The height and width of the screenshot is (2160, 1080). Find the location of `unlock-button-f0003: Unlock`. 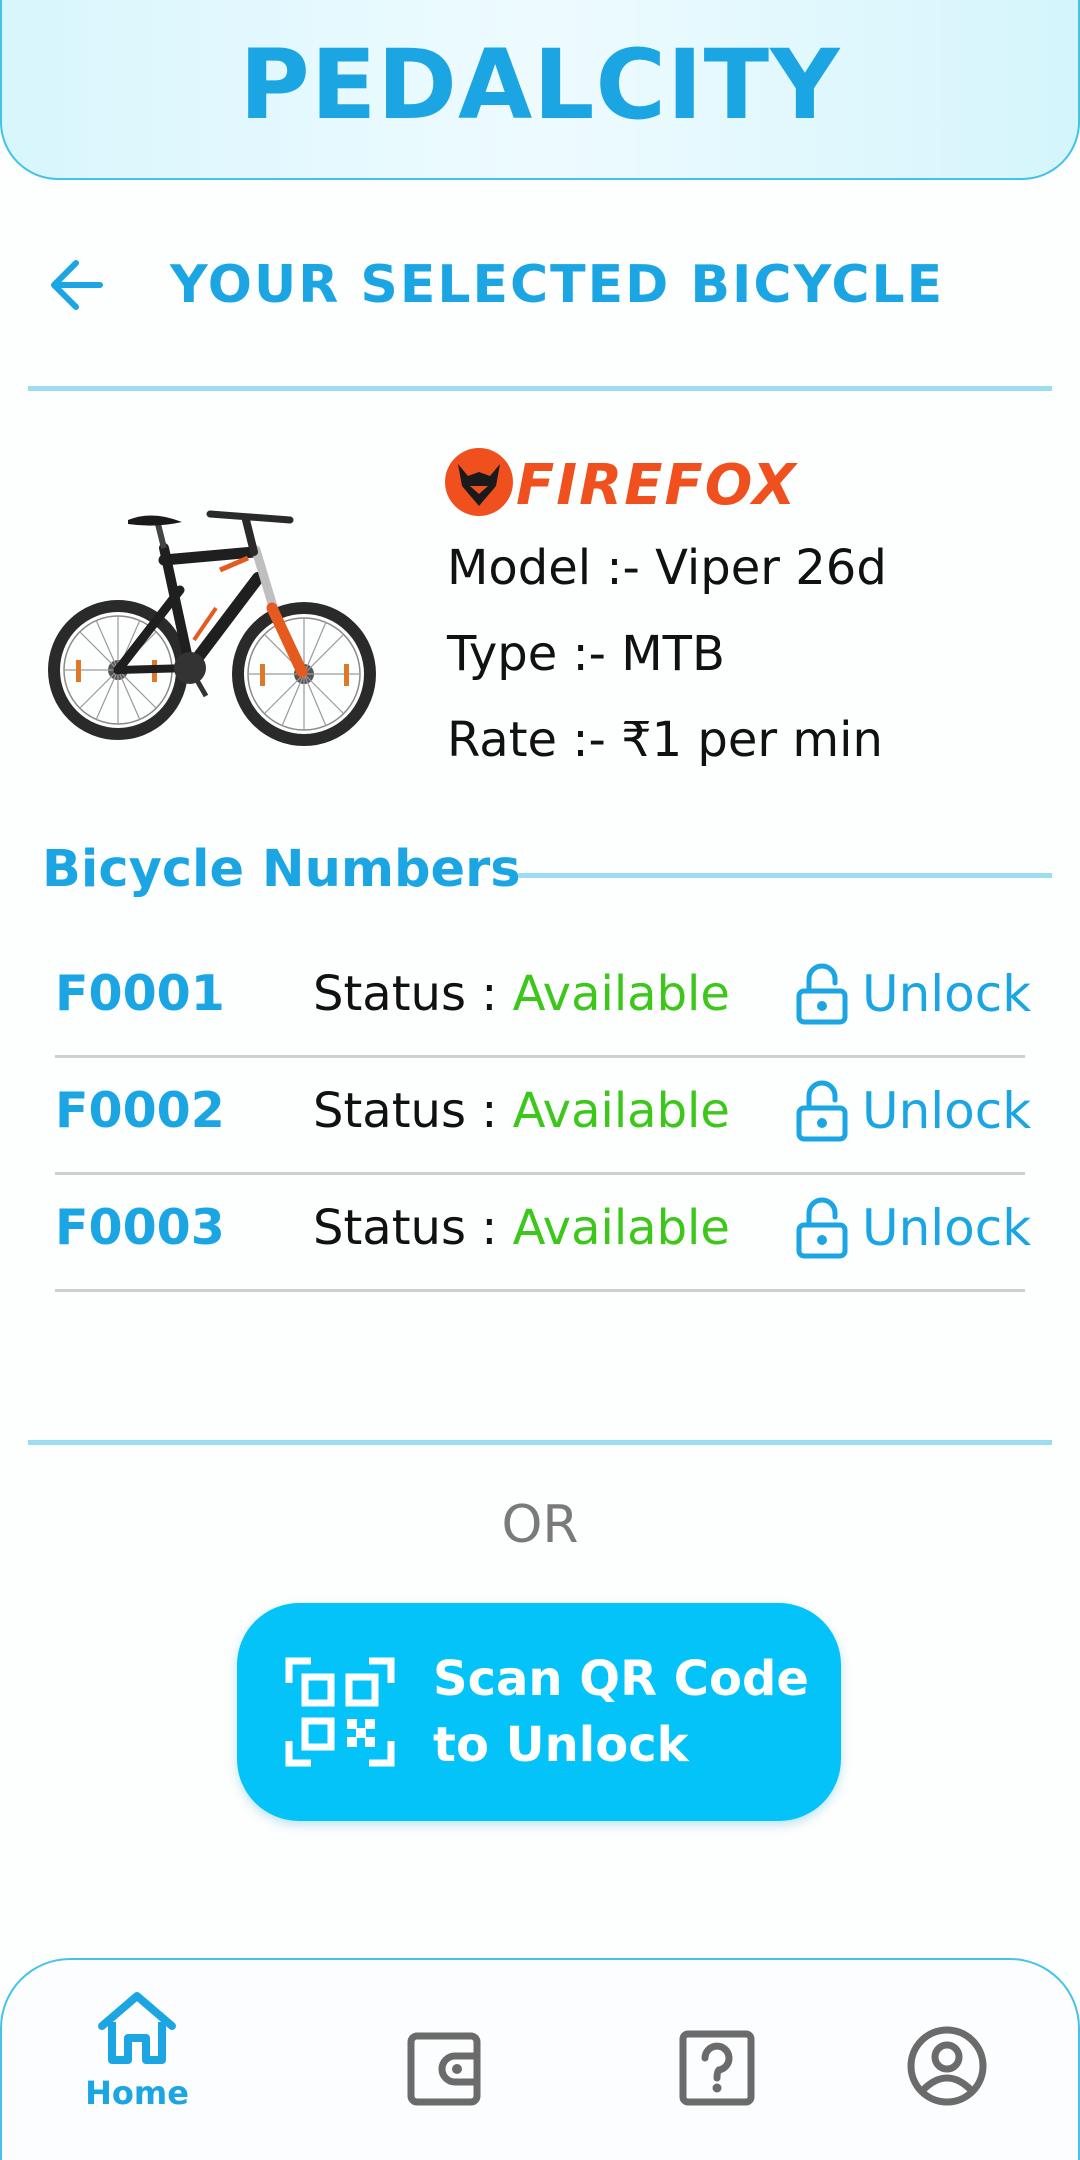

unlock-button-f0003: Unlock is located at coordinates (913, 1228).